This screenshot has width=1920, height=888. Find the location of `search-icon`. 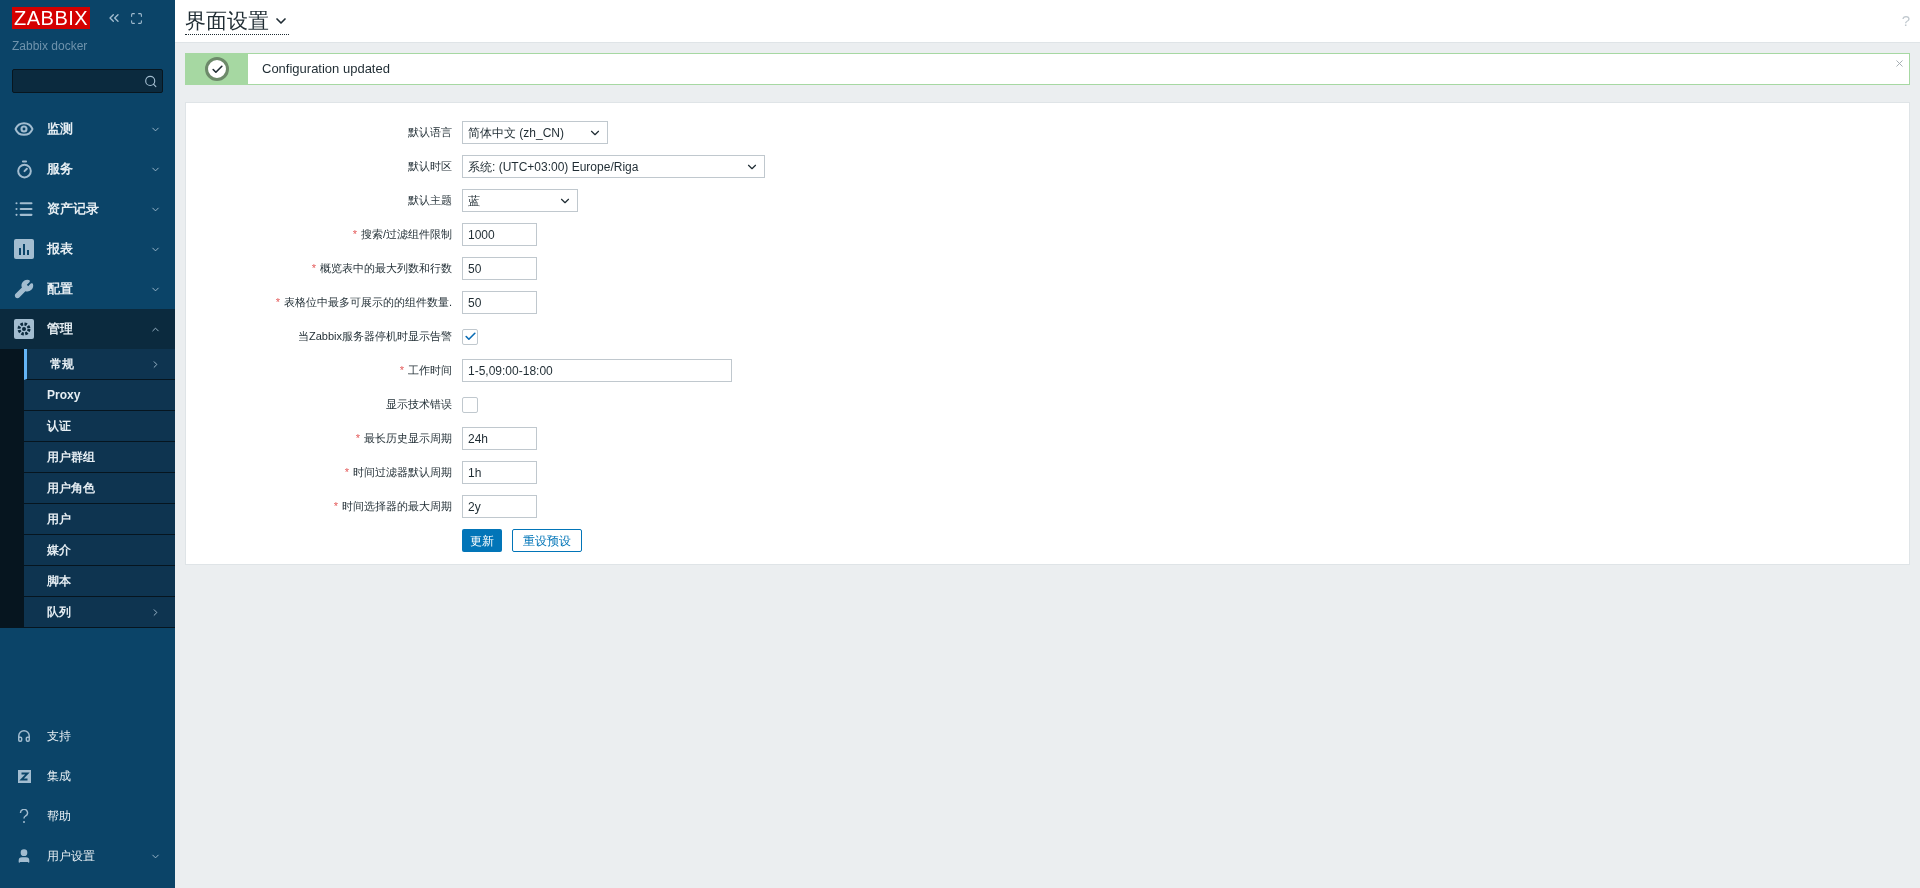

search-icon is located at coordinates (151, 81).